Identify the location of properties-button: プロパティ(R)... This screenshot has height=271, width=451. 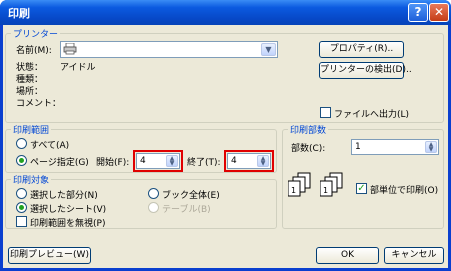
(361, 49).